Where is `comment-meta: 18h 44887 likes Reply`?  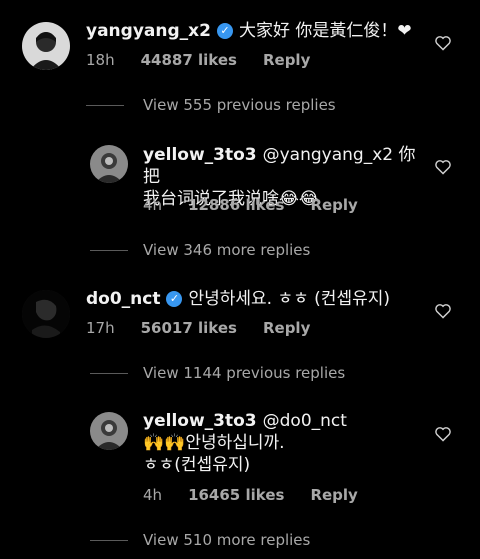
comment-meta: 18h 44887 likes Reply is located at coordinates (211, 60).